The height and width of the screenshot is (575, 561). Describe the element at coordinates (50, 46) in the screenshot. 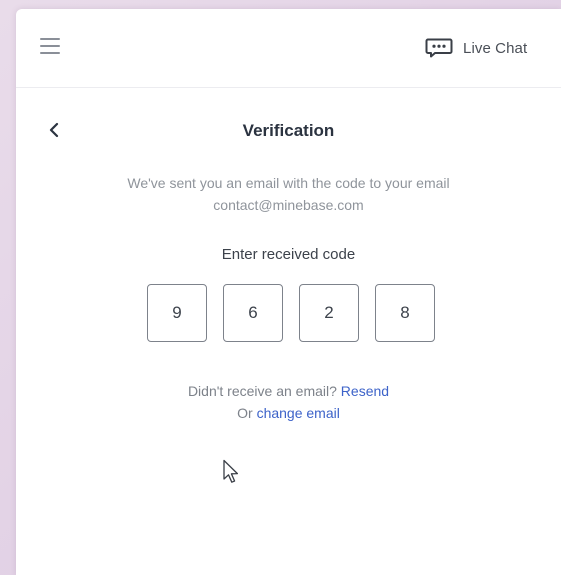

I see `hamburger-menu-icon` at that location.